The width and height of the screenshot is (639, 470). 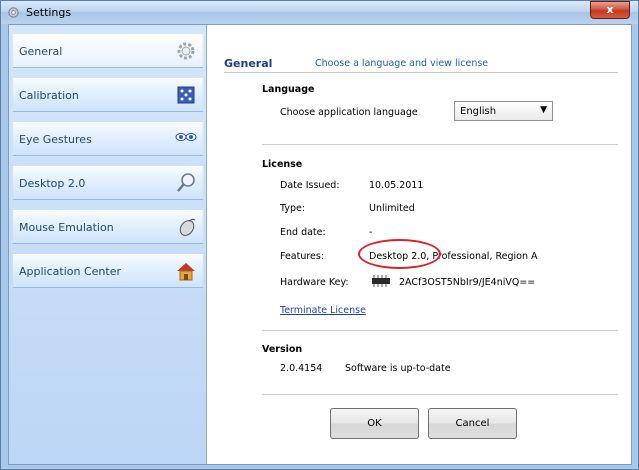 What do you see at coordinates (293, 208) in the screenshot?
I see `type-label: Type:` at bounding box center [293, 208].